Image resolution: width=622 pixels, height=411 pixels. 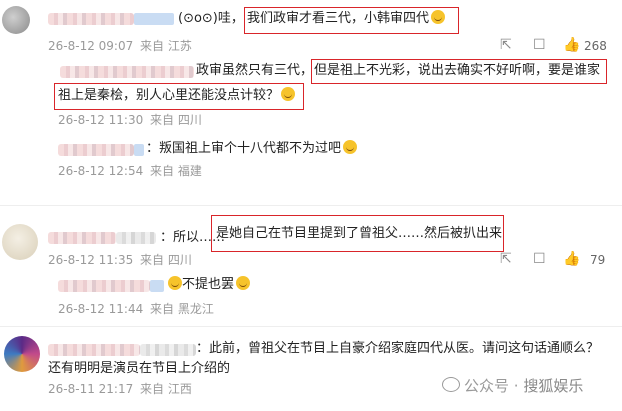 I want to click on comment-text: 还有明明是演员在节目上介绍的, so click(x=139, y=368).